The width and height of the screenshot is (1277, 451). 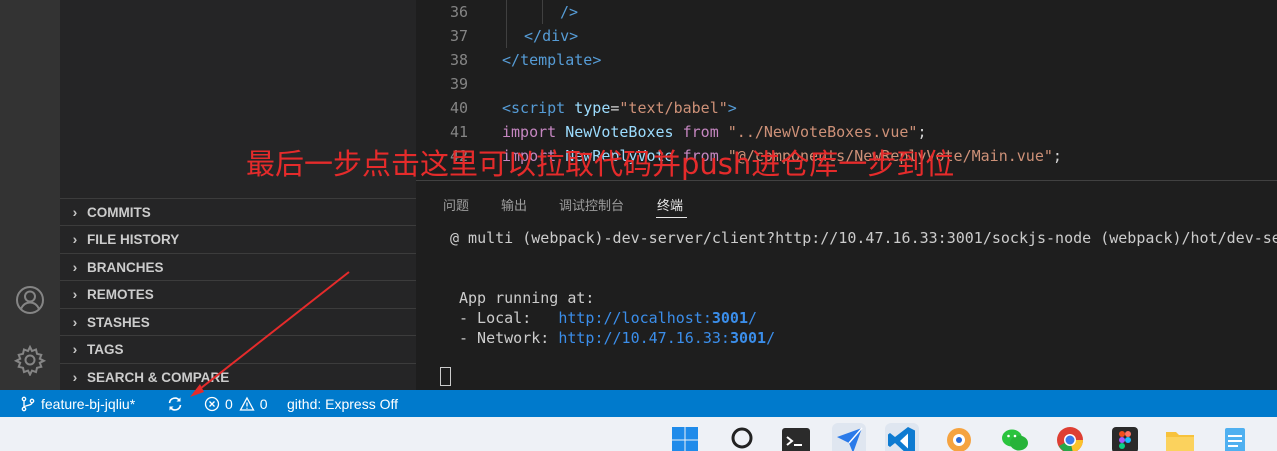 I want to click on section-search-compare: › SEARCH & COMPARE, so click(x=238, y=376).